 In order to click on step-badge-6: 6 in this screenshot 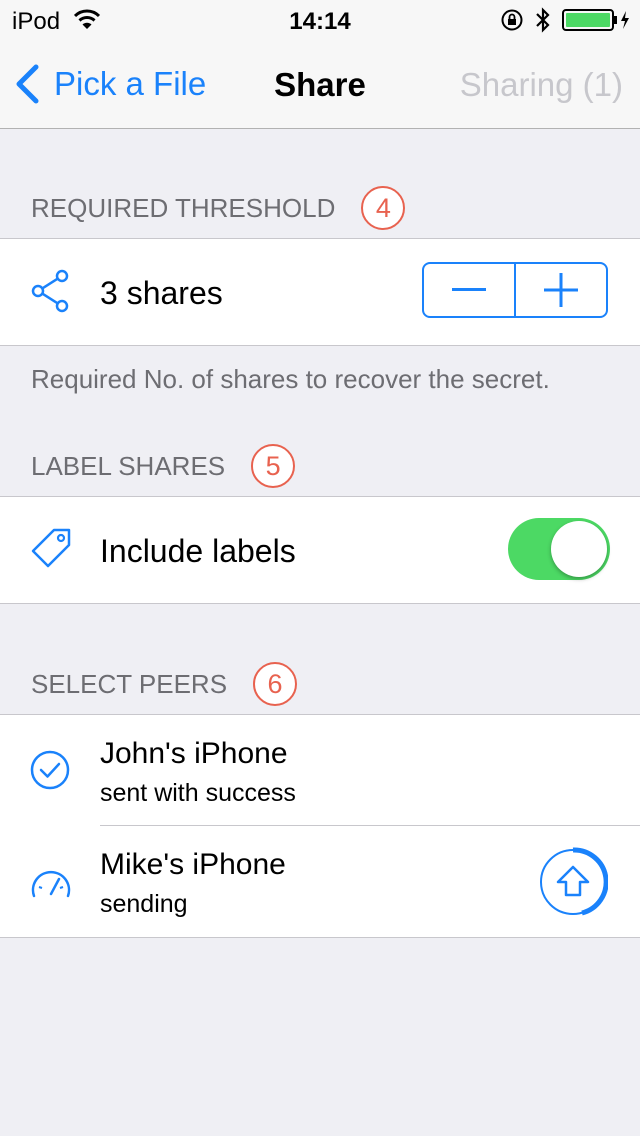, I will do `click(275, 684)`.